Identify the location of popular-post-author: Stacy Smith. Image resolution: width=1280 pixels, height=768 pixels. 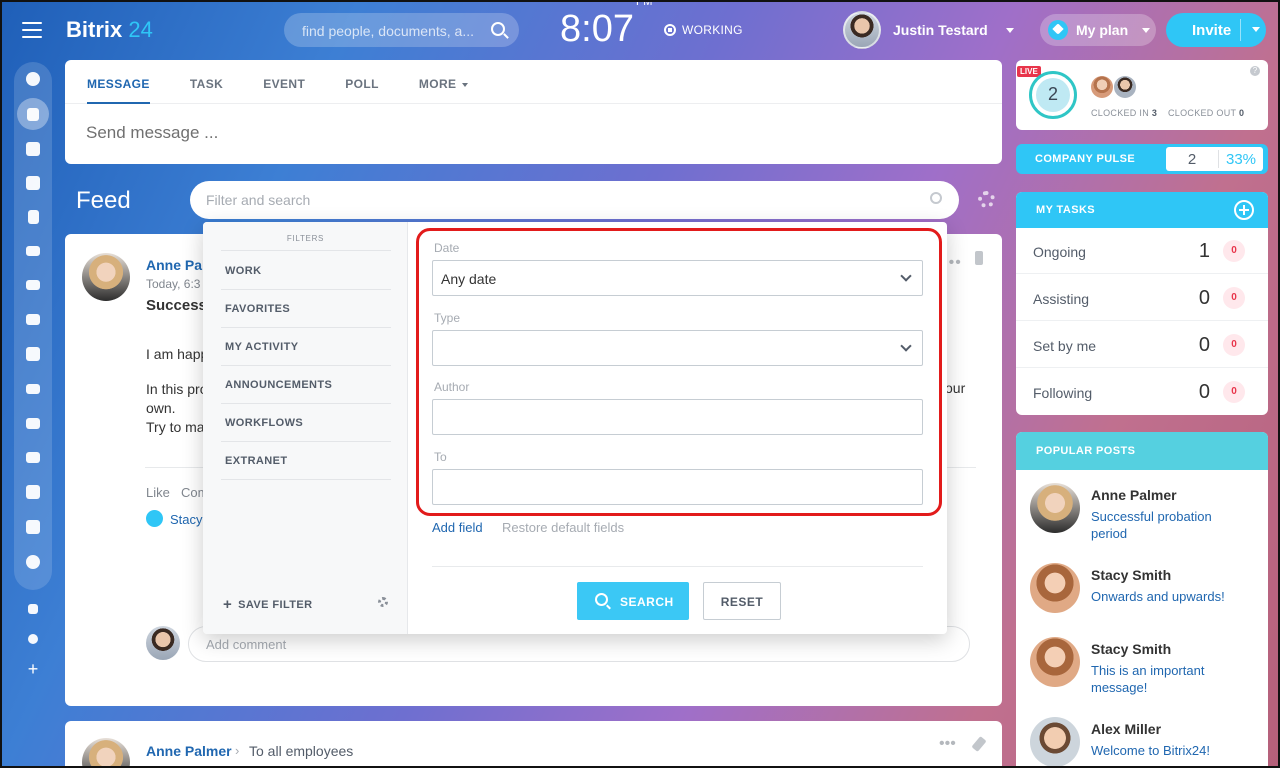
(1131, 575).